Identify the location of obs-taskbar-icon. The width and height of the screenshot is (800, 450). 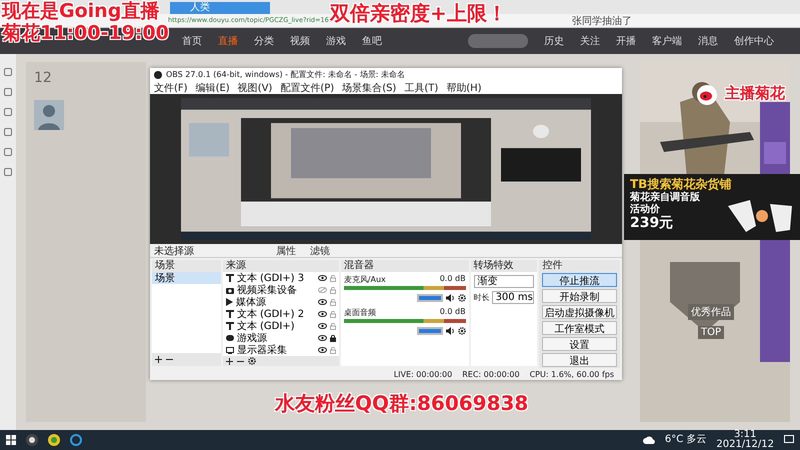
(32, 440).